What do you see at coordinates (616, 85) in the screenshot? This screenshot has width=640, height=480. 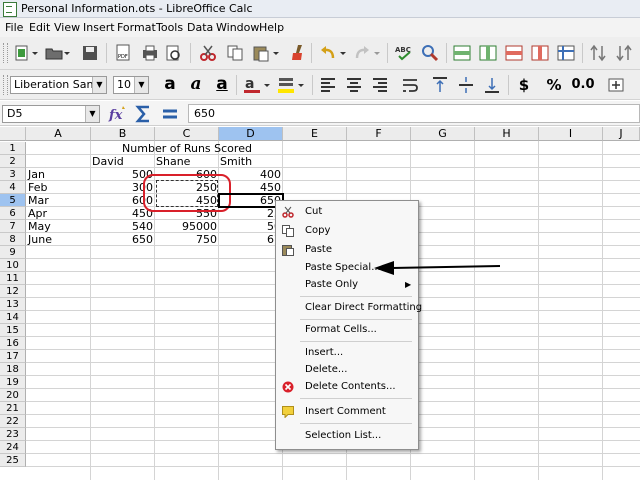 I see `add-decimal-icon` at bounding box center [616, 85].